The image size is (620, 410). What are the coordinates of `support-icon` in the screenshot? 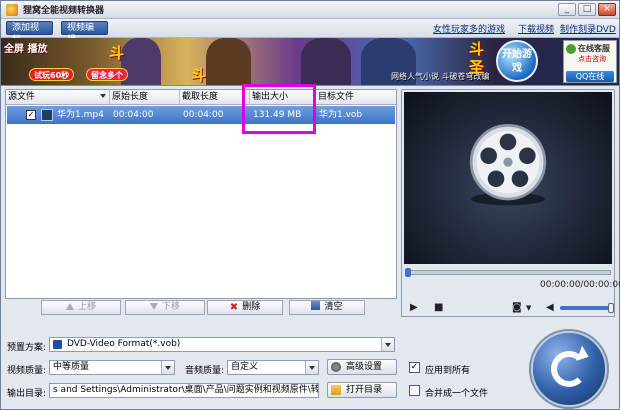 It's located at (571, 49).